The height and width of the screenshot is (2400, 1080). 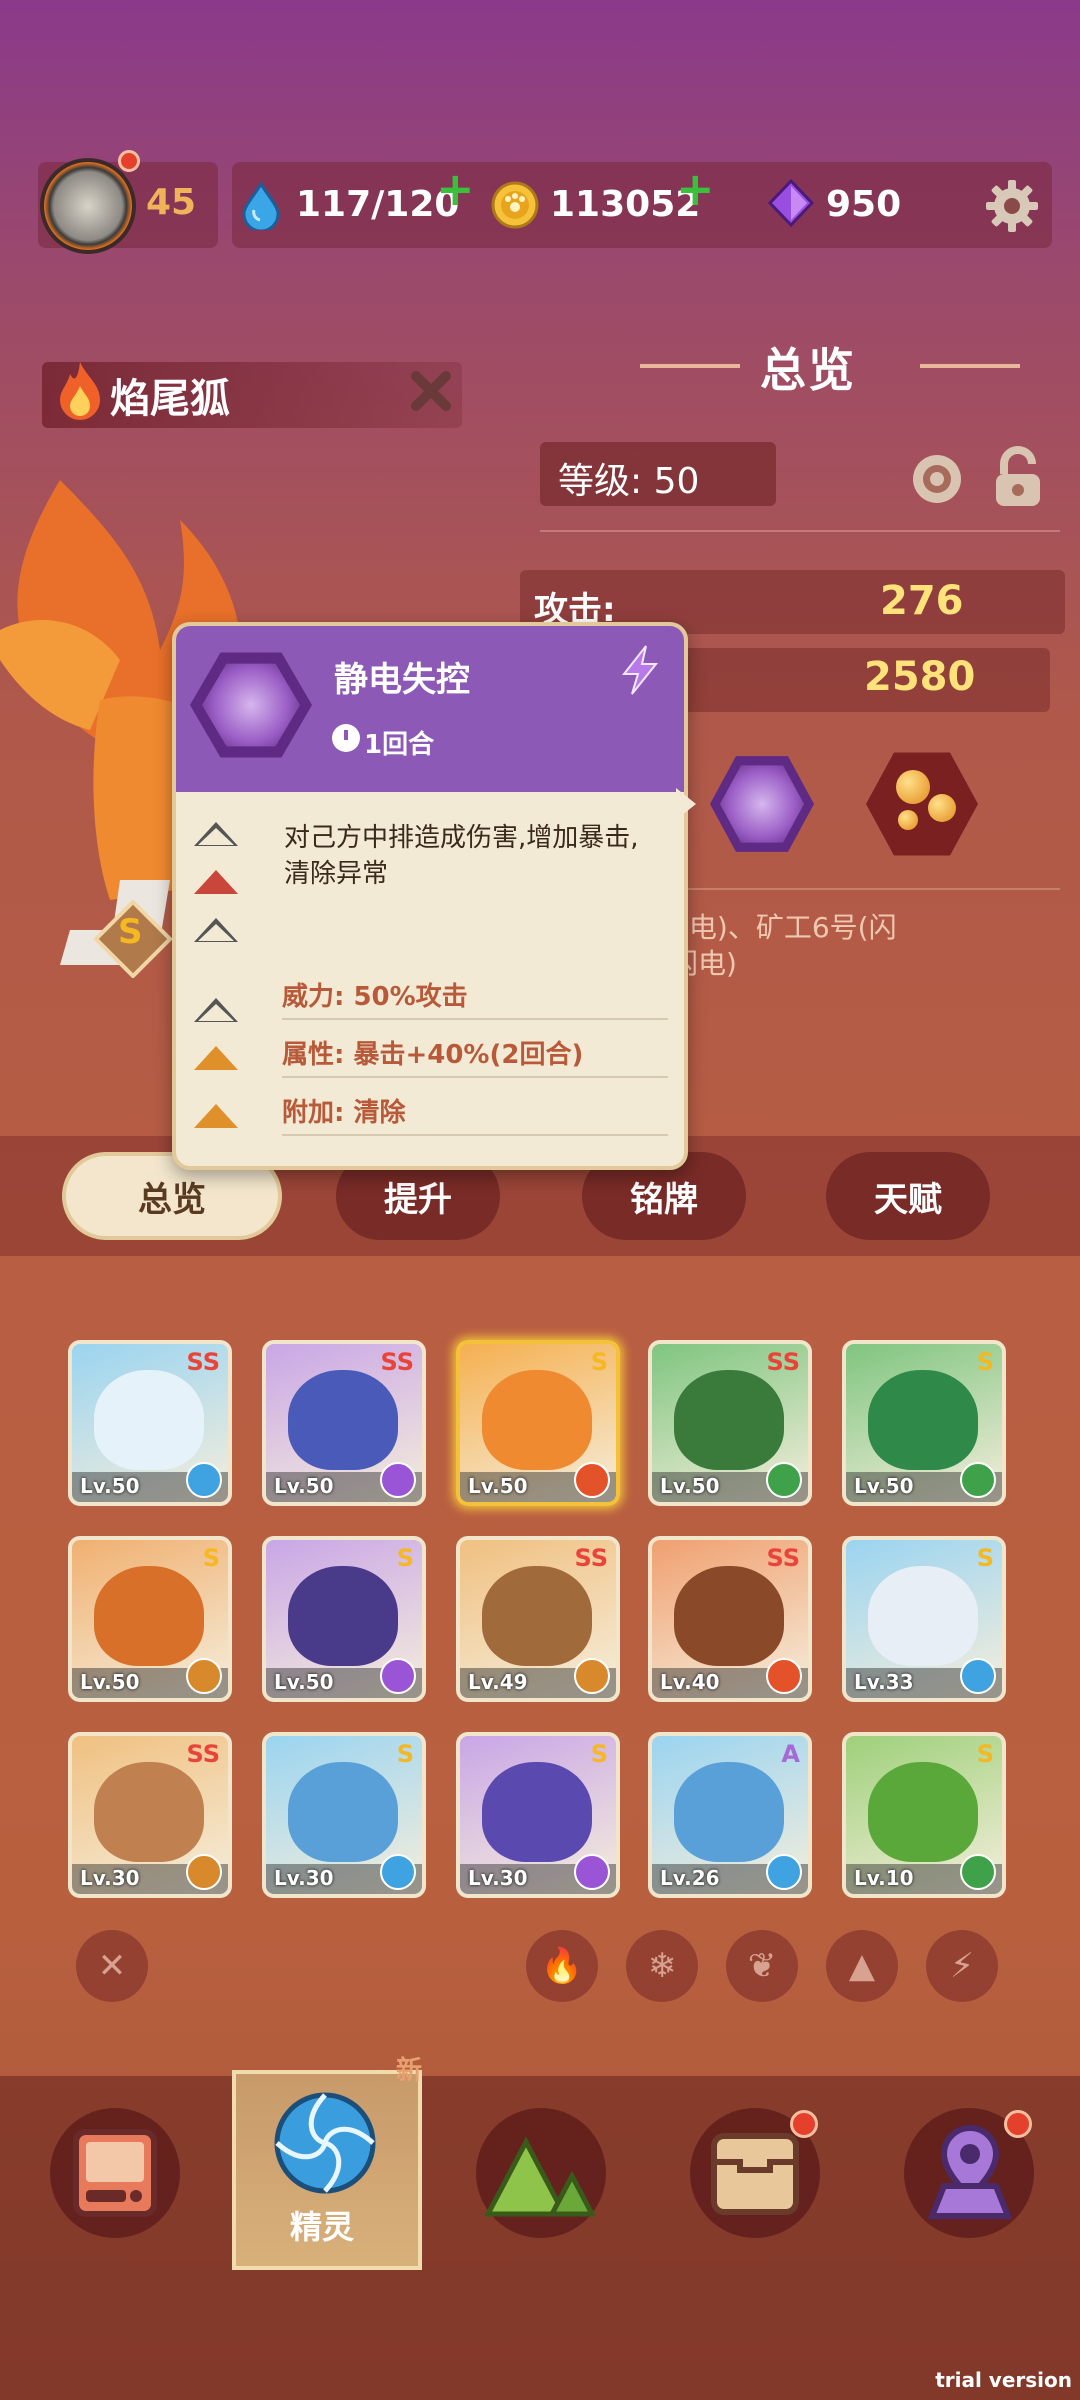 What do you see at coordinates (150, 1815) in the screenshot?
I see `creature-card: SS Lv.30` at bounding box center [150, 1815].